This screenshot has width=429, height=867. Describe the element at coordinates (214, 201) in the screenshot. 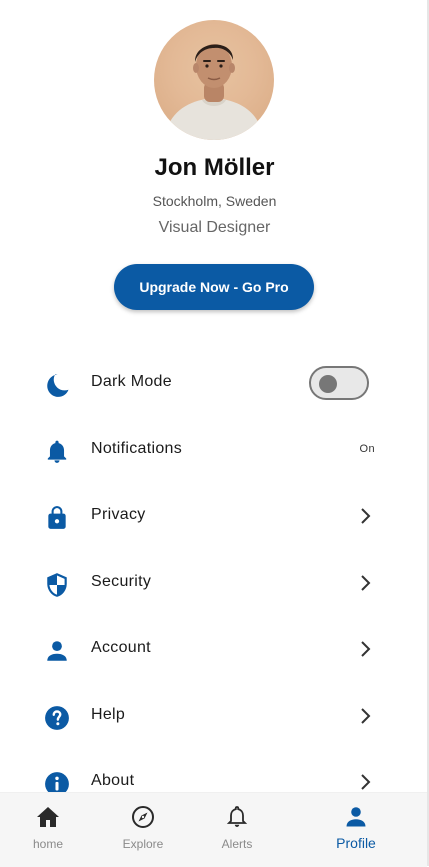

I see `profile-location: Stockholm, Sweden` at that location.